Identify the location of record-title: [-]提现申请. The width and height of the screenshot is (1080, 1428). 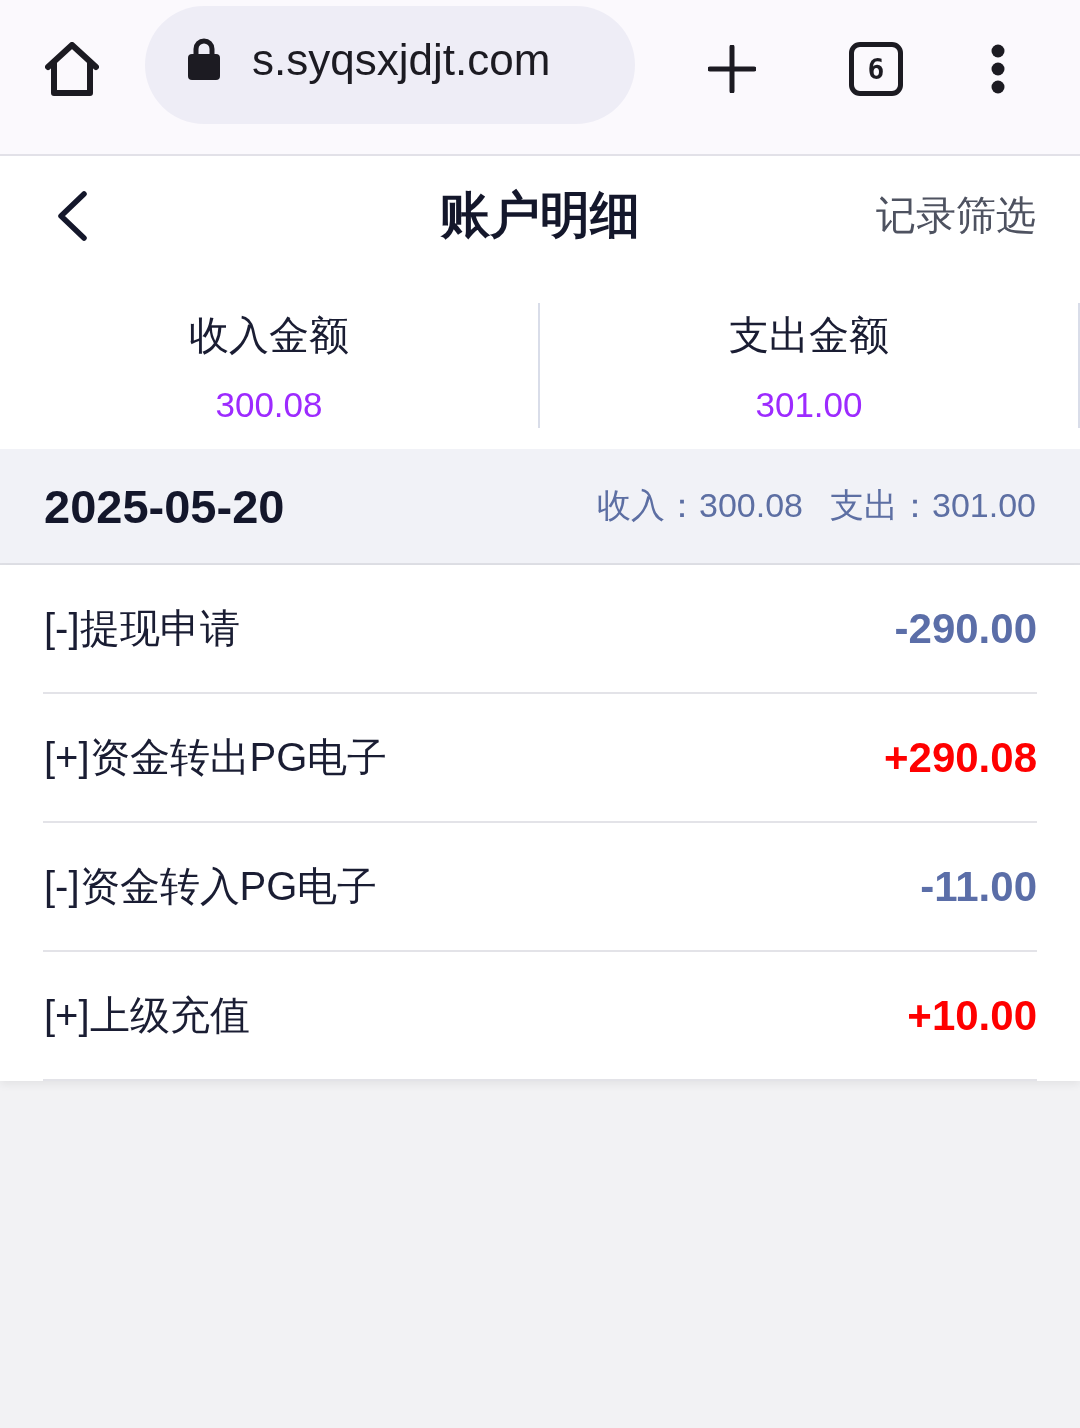
(142, 628).